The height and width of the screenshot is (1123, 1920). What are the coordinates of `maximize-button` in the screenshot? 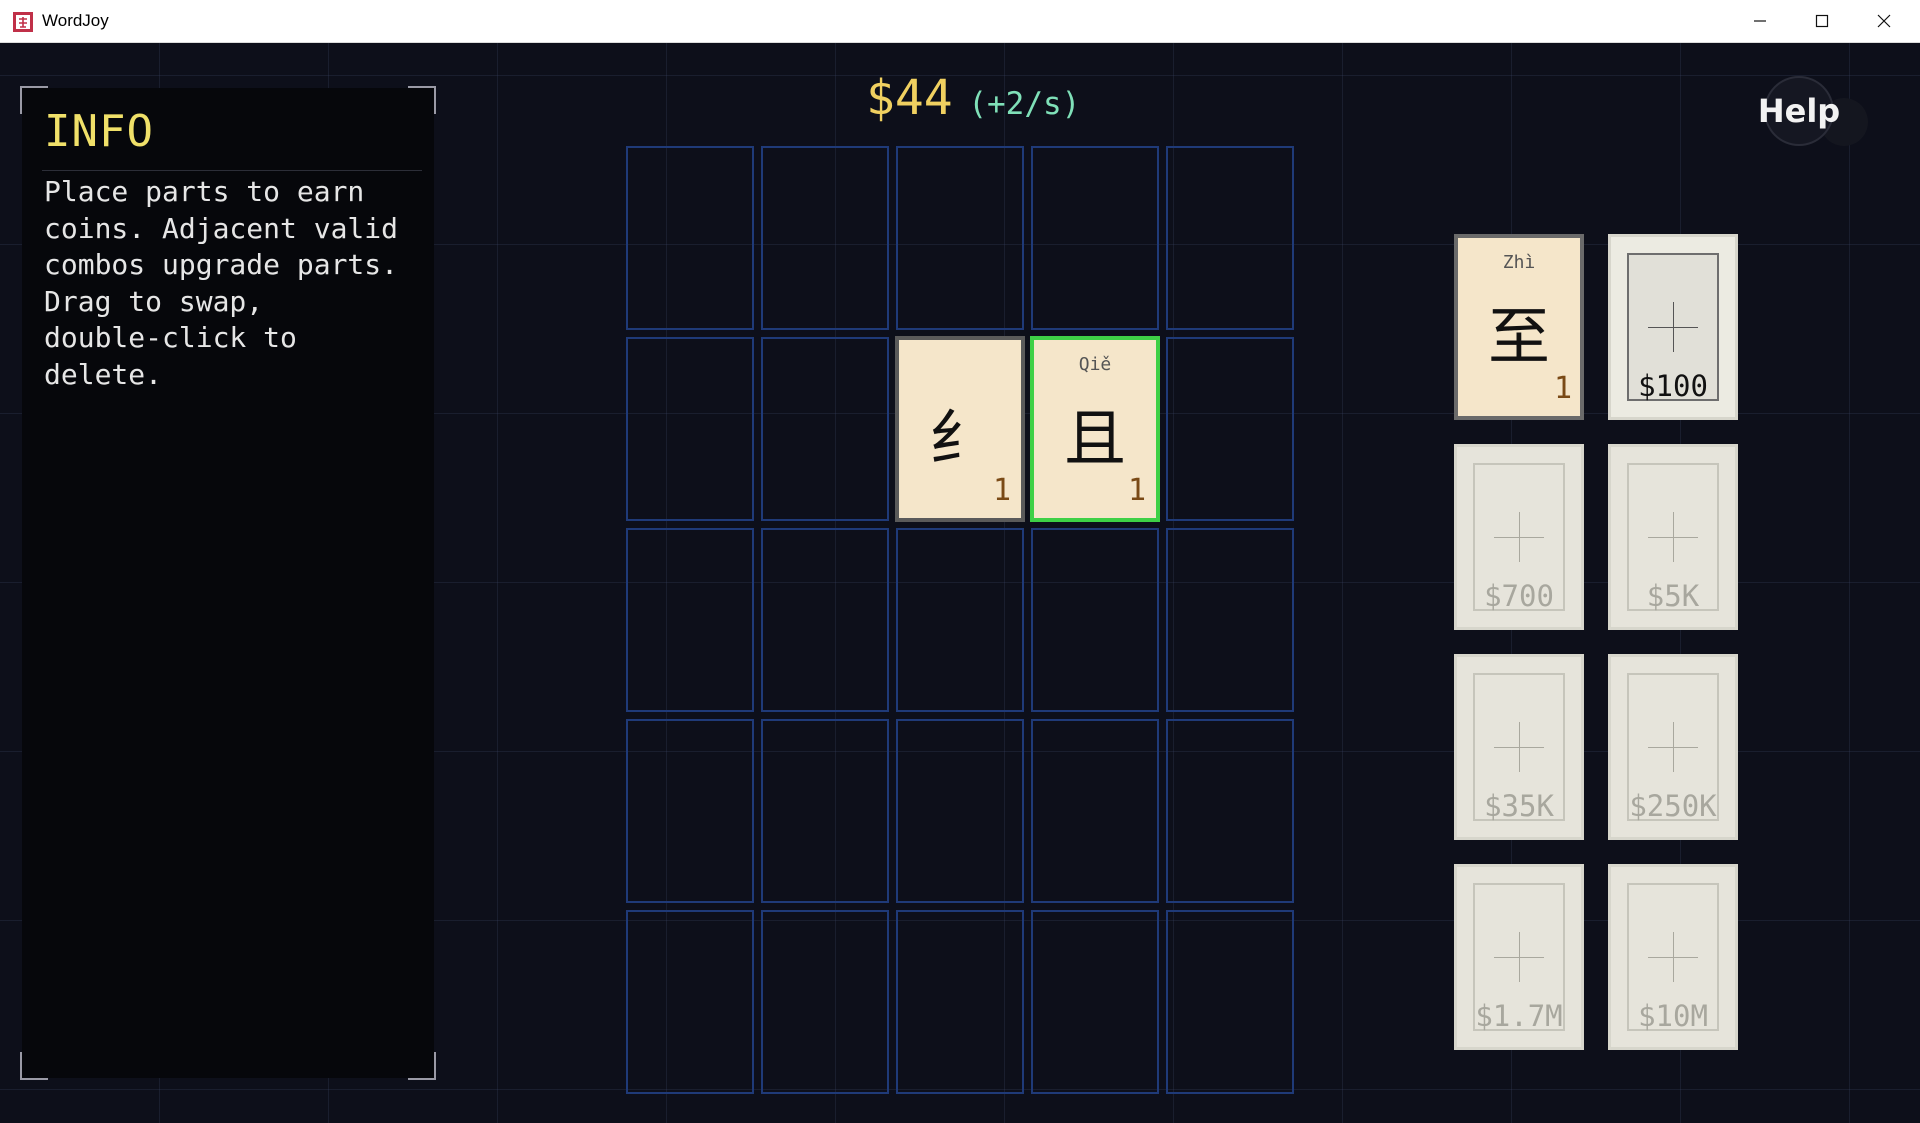 It's located at (1822, 21).